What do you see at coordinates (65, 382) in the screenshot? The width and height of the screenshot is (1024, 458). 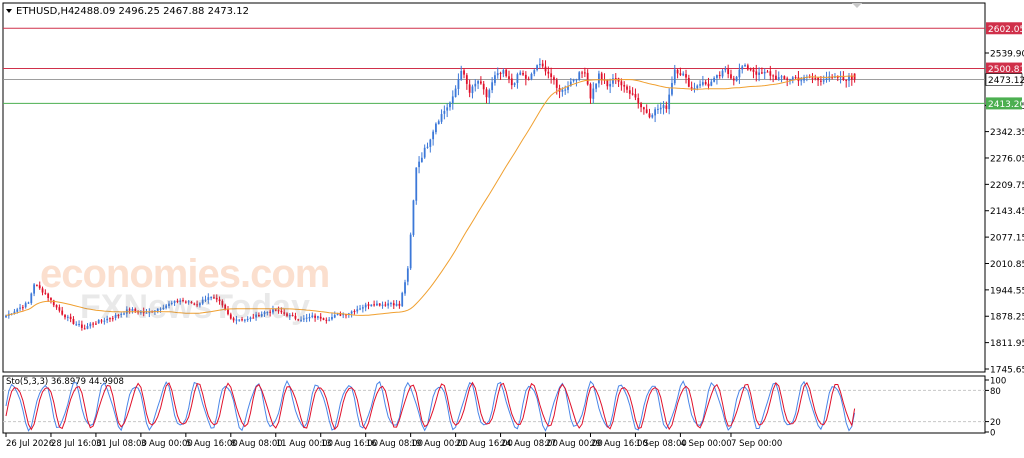 I see `stochastic-title: Sto(5,3,3) 36.8979 44.9908` at bounding box center [65, 382].